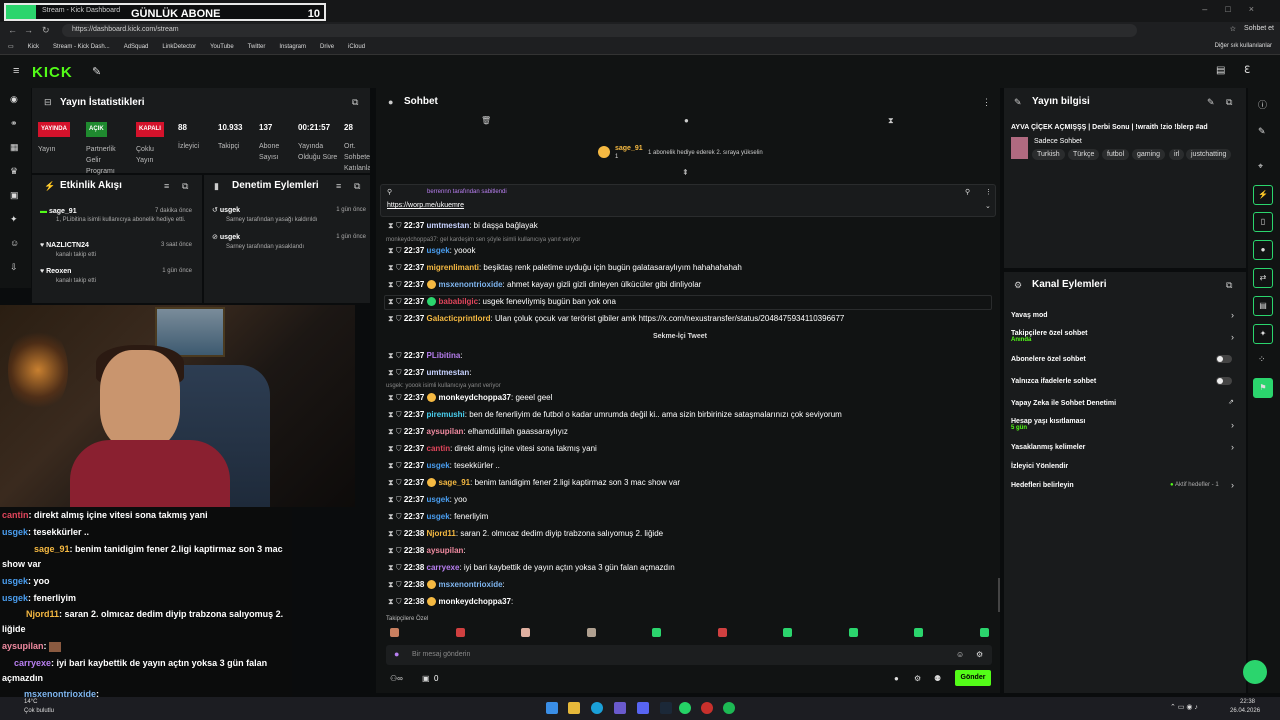 The height and width of the screenshot is (720, 1280). What do you see at coordinates (1263, 222) in the screenshot?
I see `clipboard-button: ▯` at bounding box center [1263, 222].